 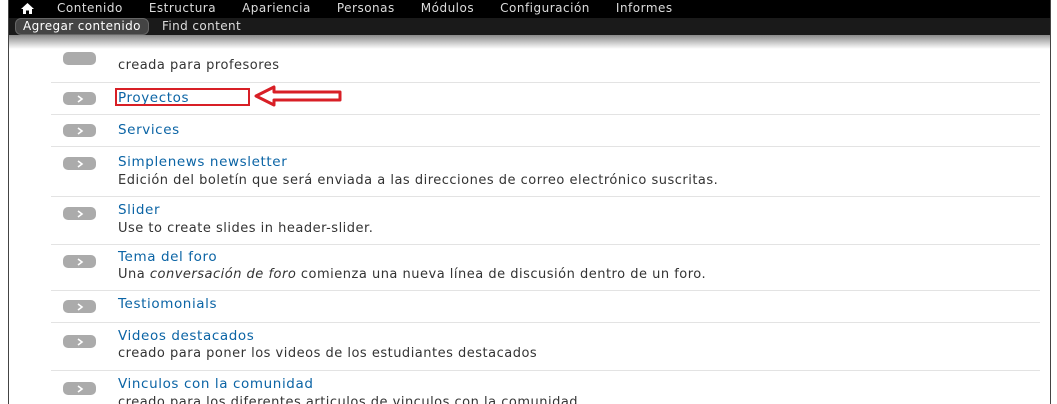 What do you see at coordinates (645, 8) in the screenshot?
I see `menu-item-informes: Informes` at bounding box center [645, 8].